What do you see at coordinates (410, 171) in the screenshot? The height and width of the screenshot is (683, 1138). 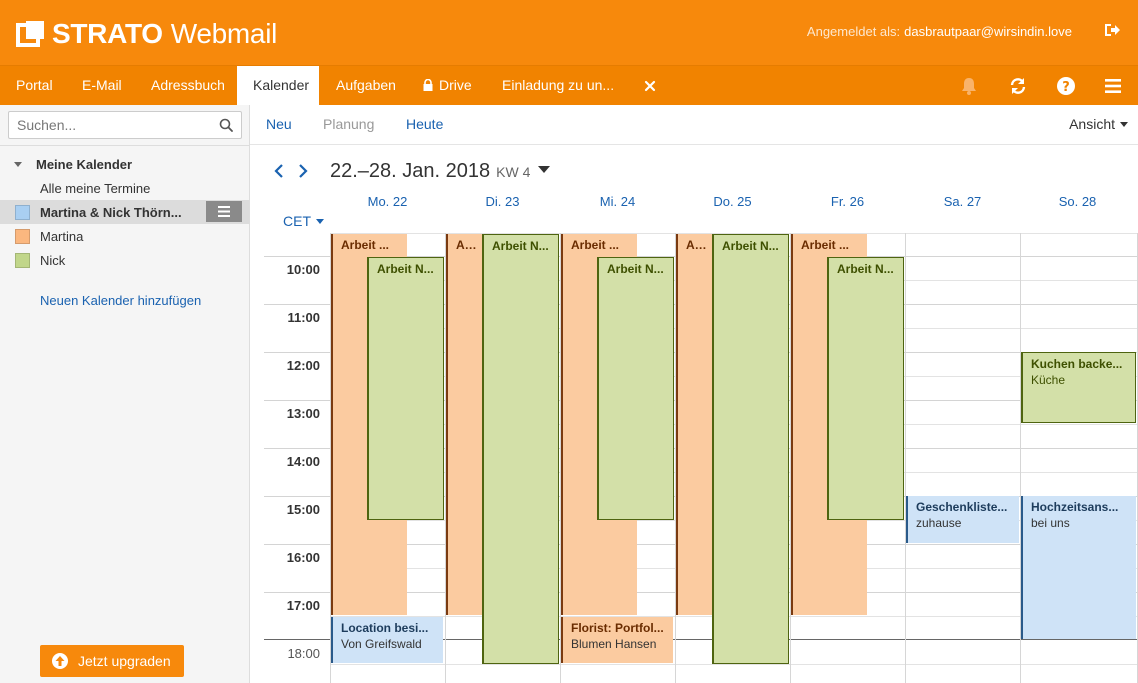 I see `week-title: 22.–28. Jan. 2018` at bounding box center [410, 171].